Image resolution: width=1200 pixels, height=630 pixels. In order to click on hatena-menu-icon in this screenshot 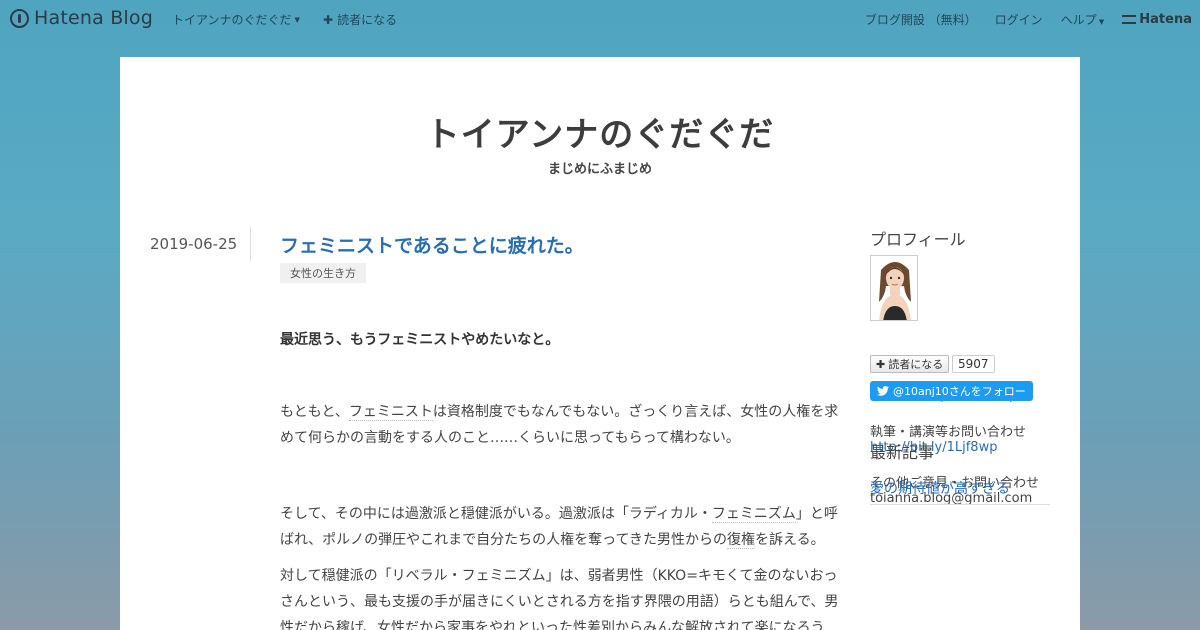, I will do `click(1129, 19)`.